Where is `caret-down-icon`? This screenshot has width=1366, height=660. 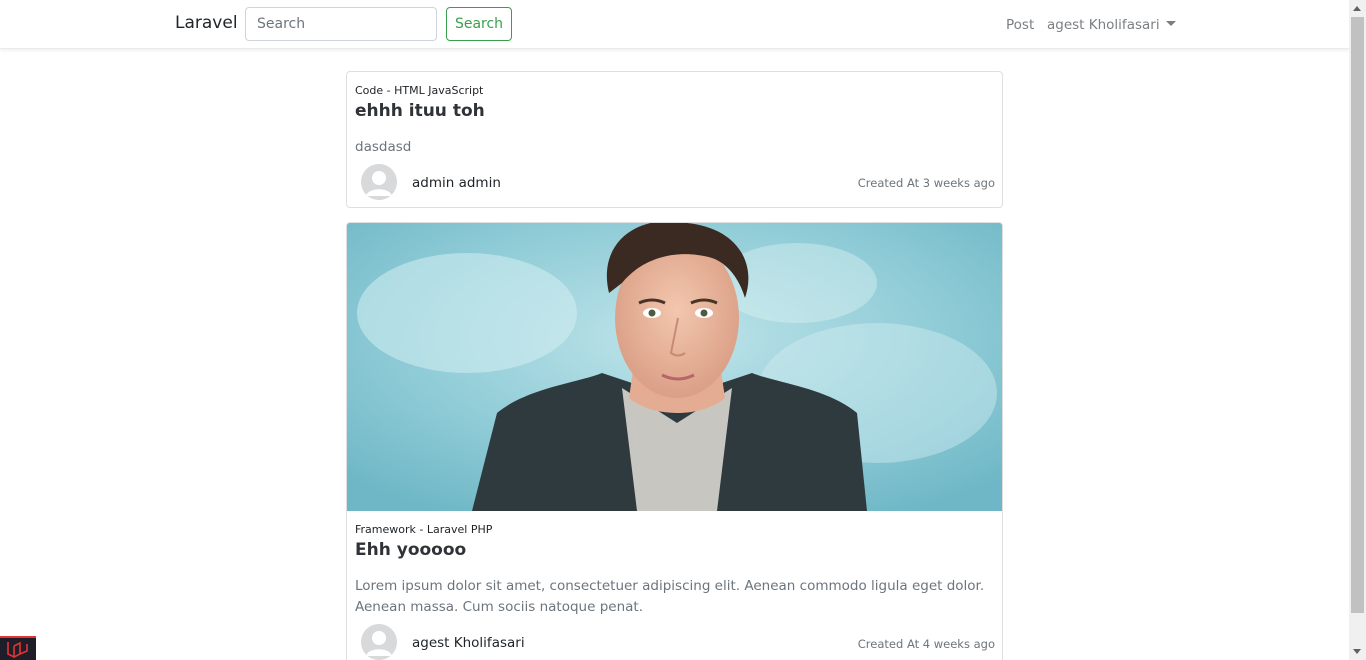
caret-down-icon is located at coordinates (1170, 23).